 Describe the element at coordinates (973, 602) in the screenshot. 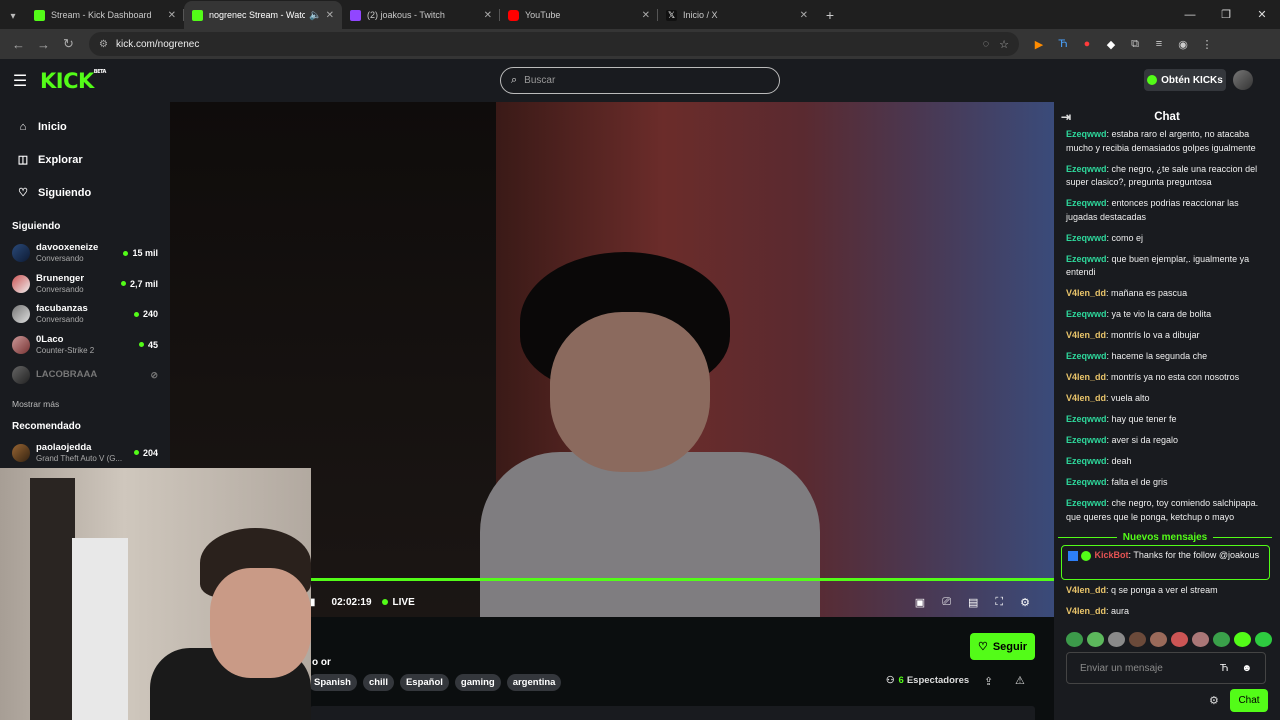

I see `theater-mode-icon: ▤` at that location.